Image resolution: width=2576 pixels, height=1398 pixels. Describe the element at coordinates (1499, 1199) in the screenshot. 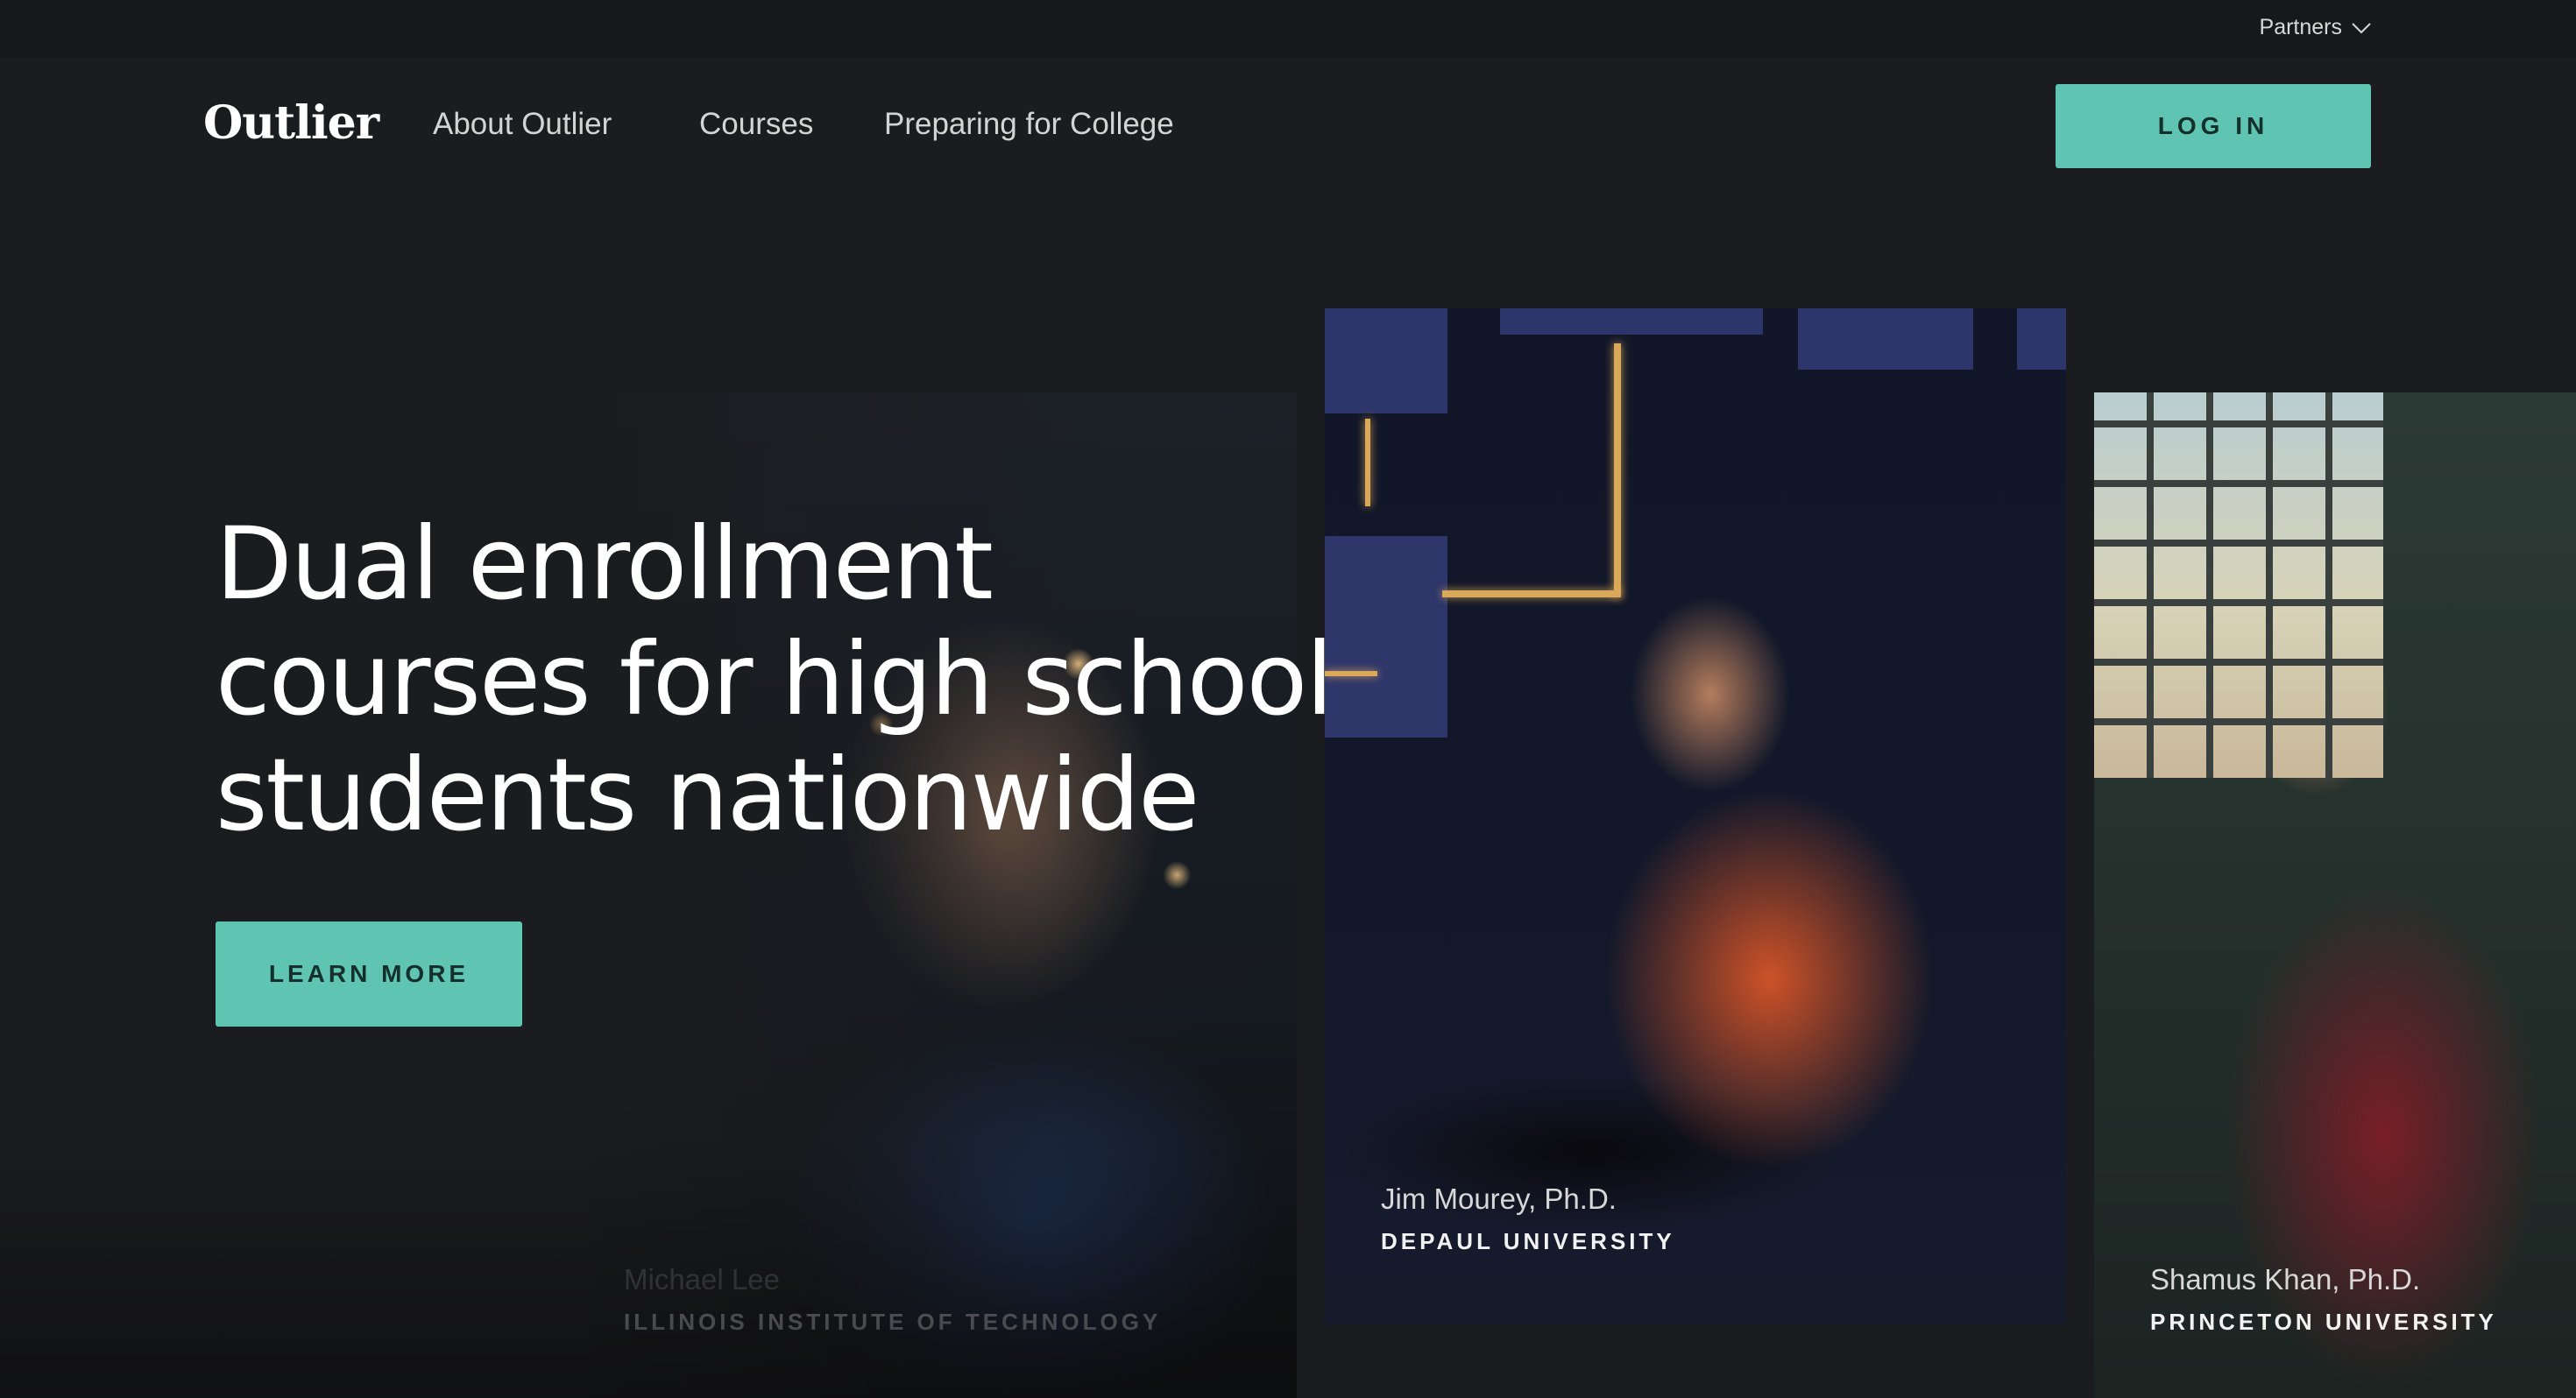

I see `instructor-name: Jim Mourey, Ph.D.` at that location.